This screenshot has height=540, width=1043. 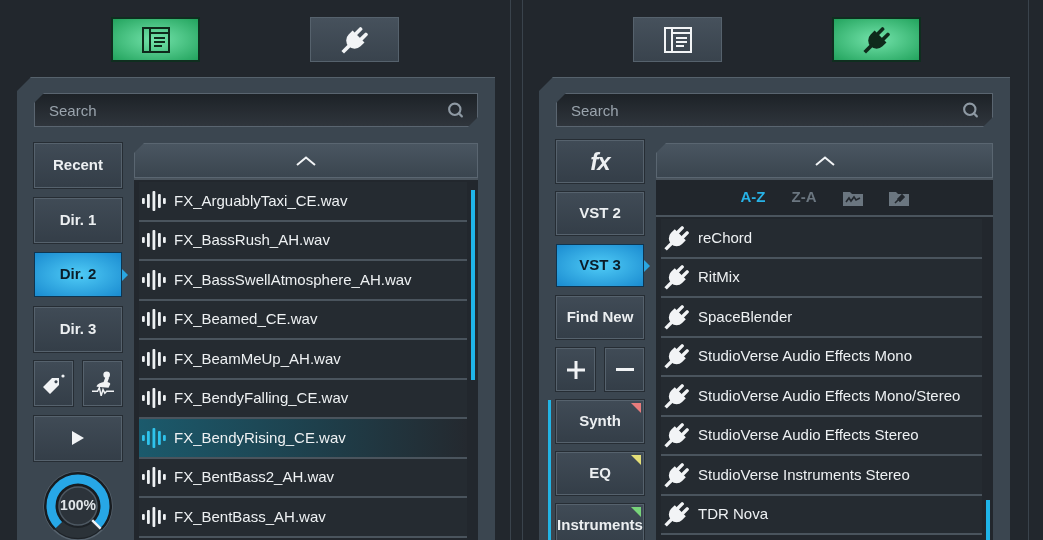 What do you see at coordinates (78, 220) in the screenshot?
I see `sidebar-button: Dir. 1` at bounding box center [78, 220].